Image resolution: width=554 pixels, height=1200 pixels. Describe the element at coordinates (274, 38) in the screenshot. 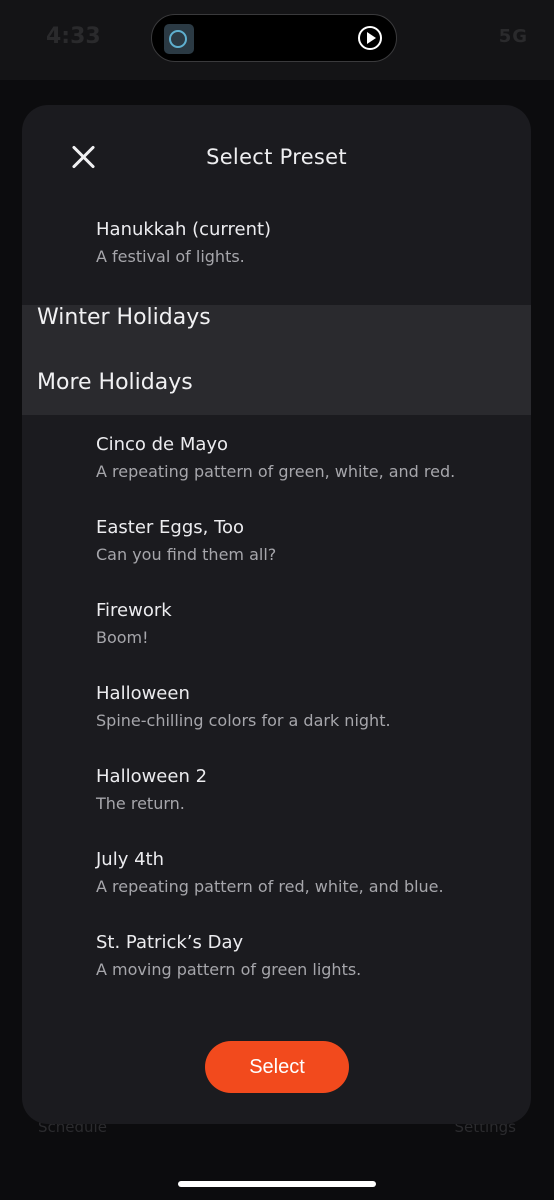

I see `dynamic-island` at that location.